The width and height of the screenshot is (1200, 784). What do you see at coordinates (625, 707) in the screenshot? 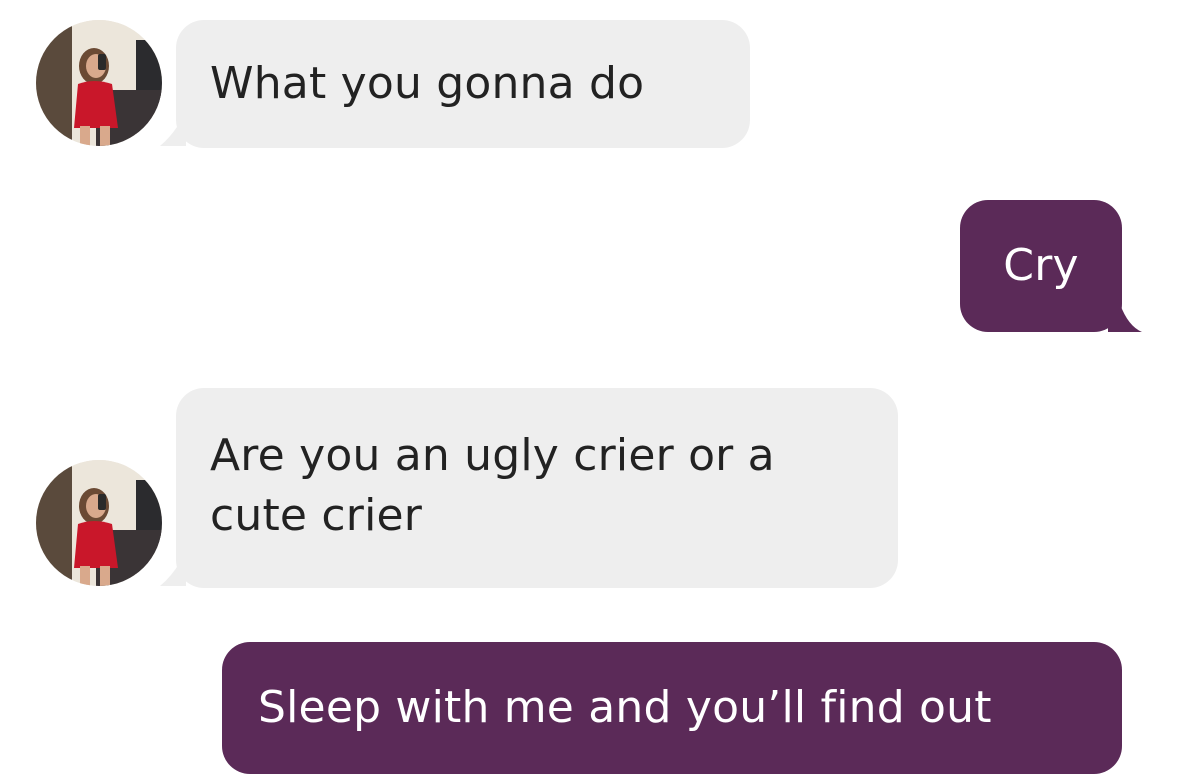
I see `message-text: Sleep with me and you’ll find out` at bounding box center [625, 707].